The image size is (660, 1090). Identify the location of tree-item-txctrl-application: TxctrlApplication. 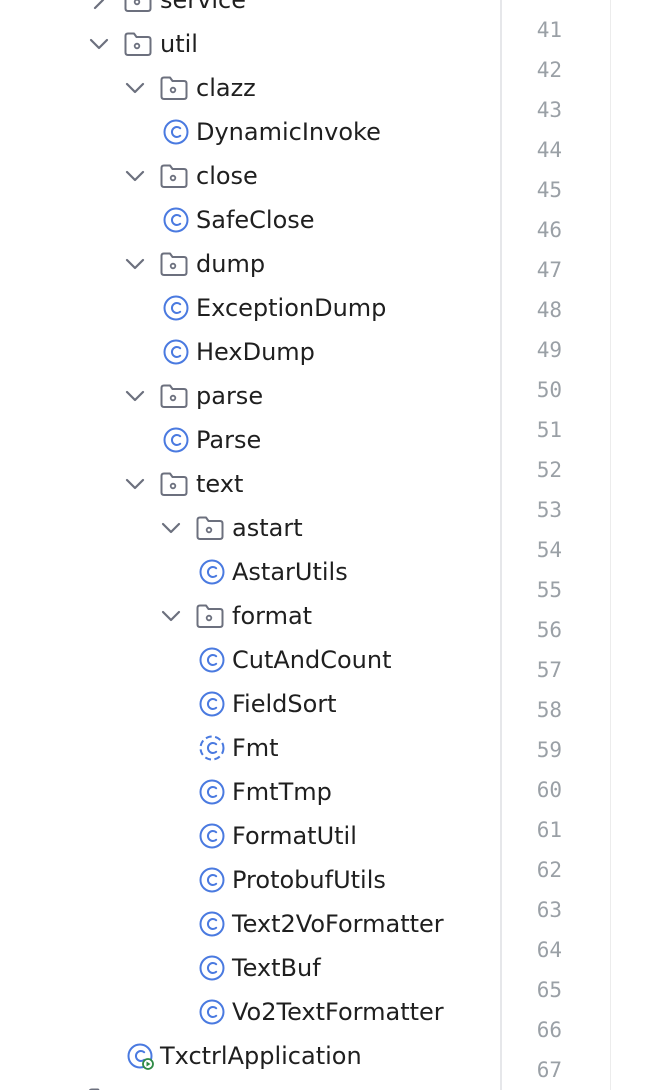
(250, 1056).